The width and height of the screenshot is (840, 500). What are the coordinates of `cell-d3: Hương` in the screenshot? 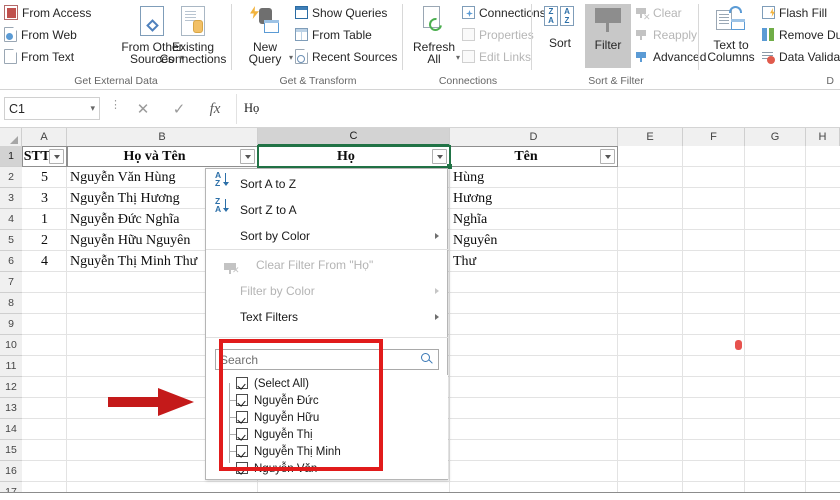 It's located at (534, 198).